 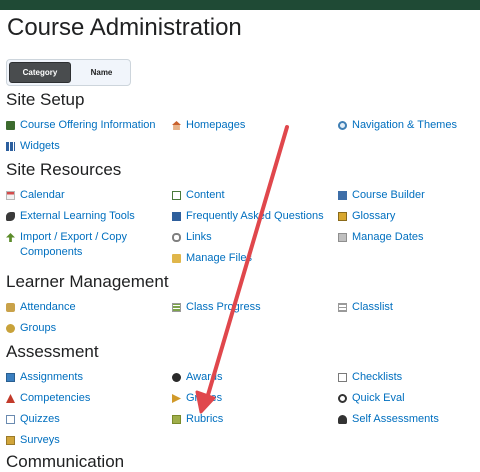 I want to click on self-assessment-icon, so click(x=342, y=419).